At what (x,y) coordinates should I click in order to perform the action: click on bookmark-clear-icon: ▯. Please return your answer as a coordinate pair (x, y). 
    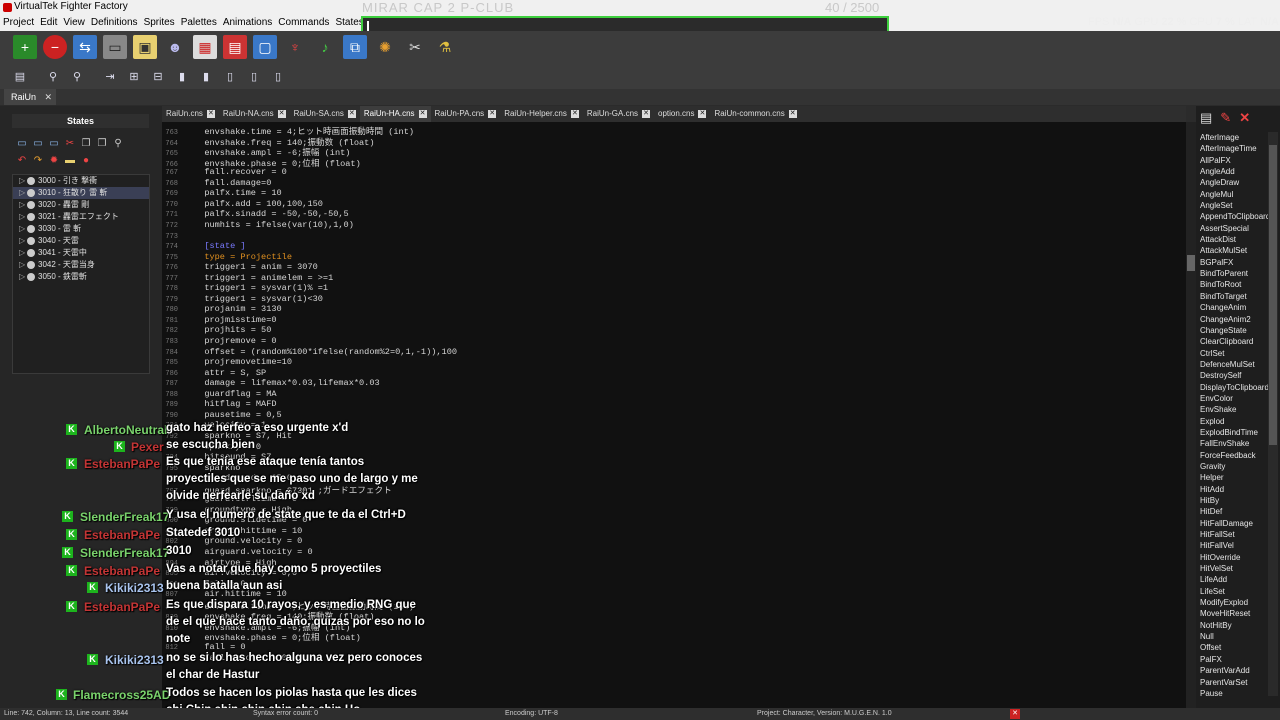
    Looking at the image, I should click on (254, 76).